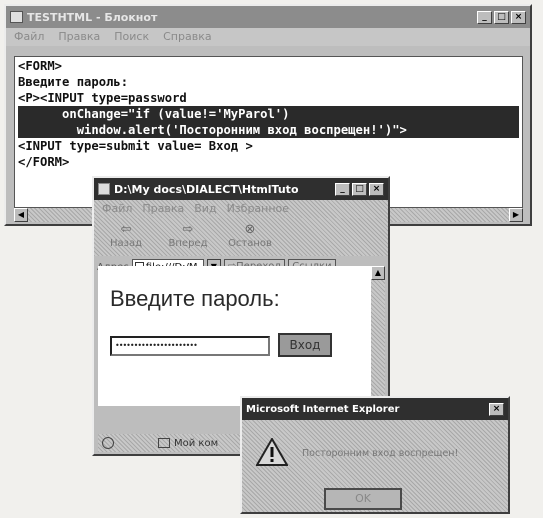 This screenshot has width=543, height=518. What do you see at coordinates (206, 189) in the screenshot?
I see `ie-title: D:\My docs\DIALECT\HtmlTuto` at bounding box center [206, 189].